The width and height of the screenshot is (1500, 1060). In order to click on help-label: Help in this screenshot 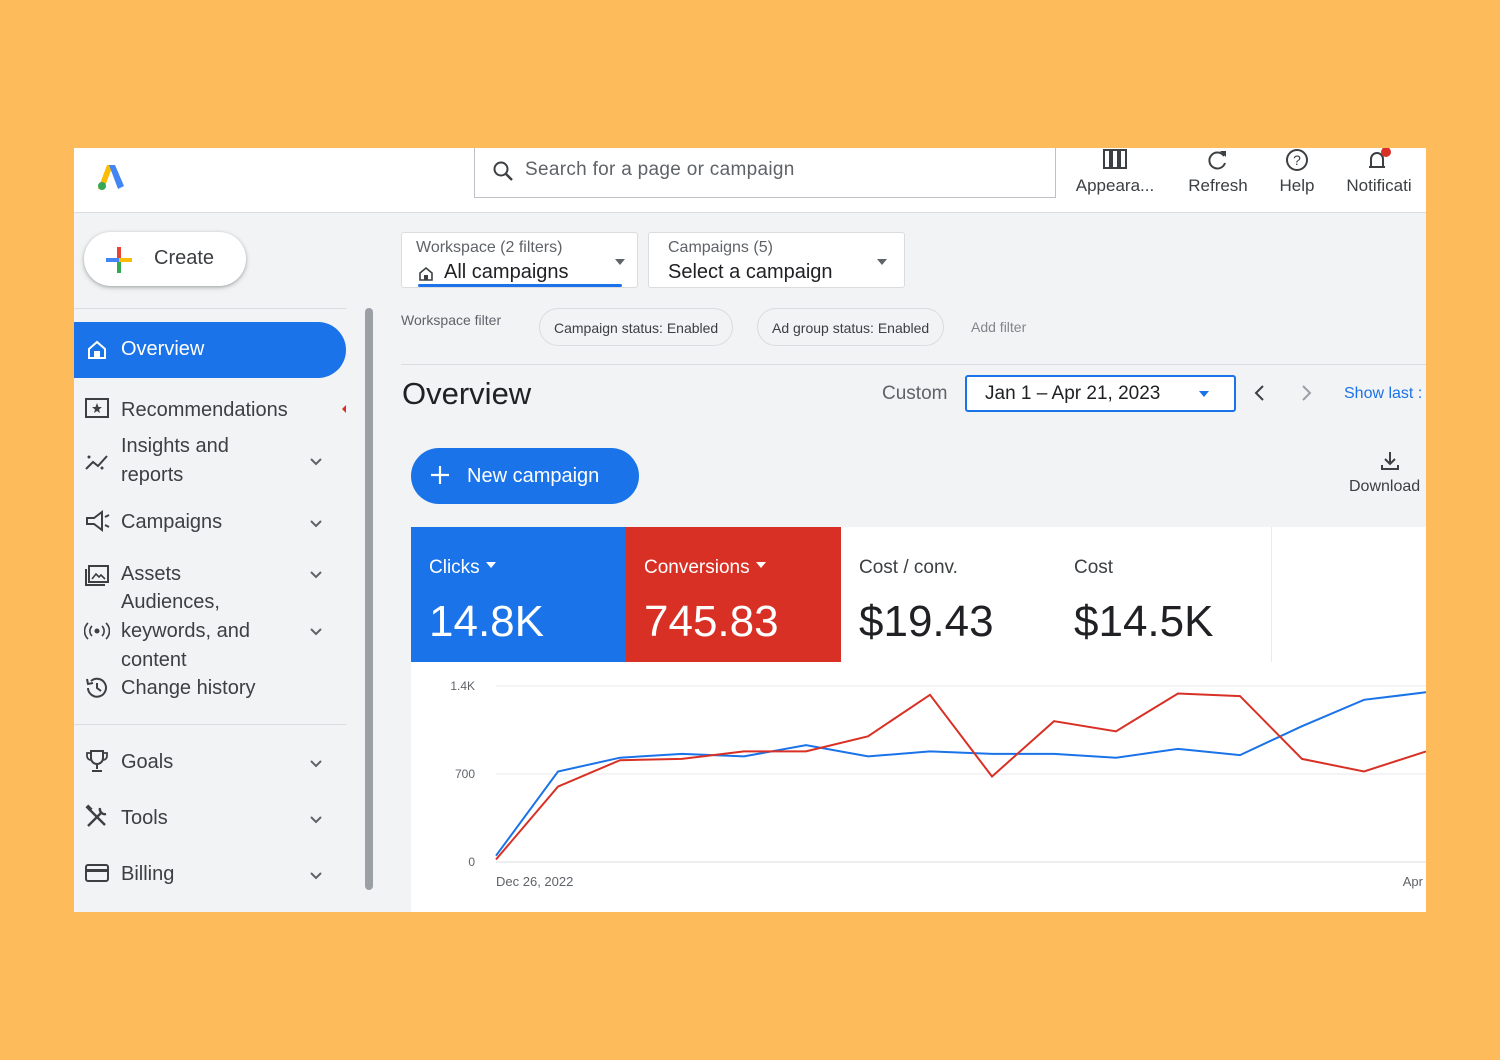, I will do `click(1297, 185)`.